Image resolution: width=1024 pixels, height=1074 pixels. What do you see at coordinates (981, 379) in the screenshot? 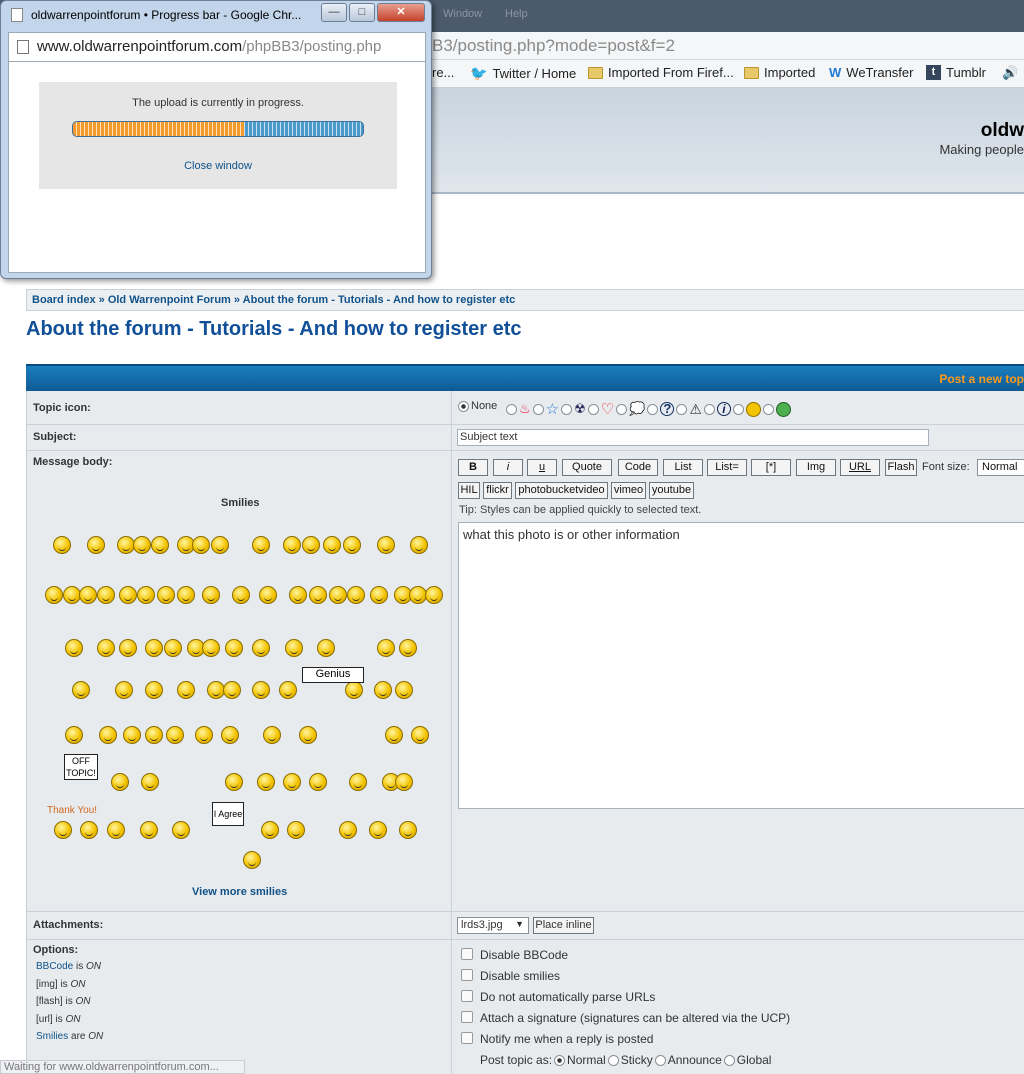
I see `post-new-topic-link: Post a new top` at bounding box center [981, 379].